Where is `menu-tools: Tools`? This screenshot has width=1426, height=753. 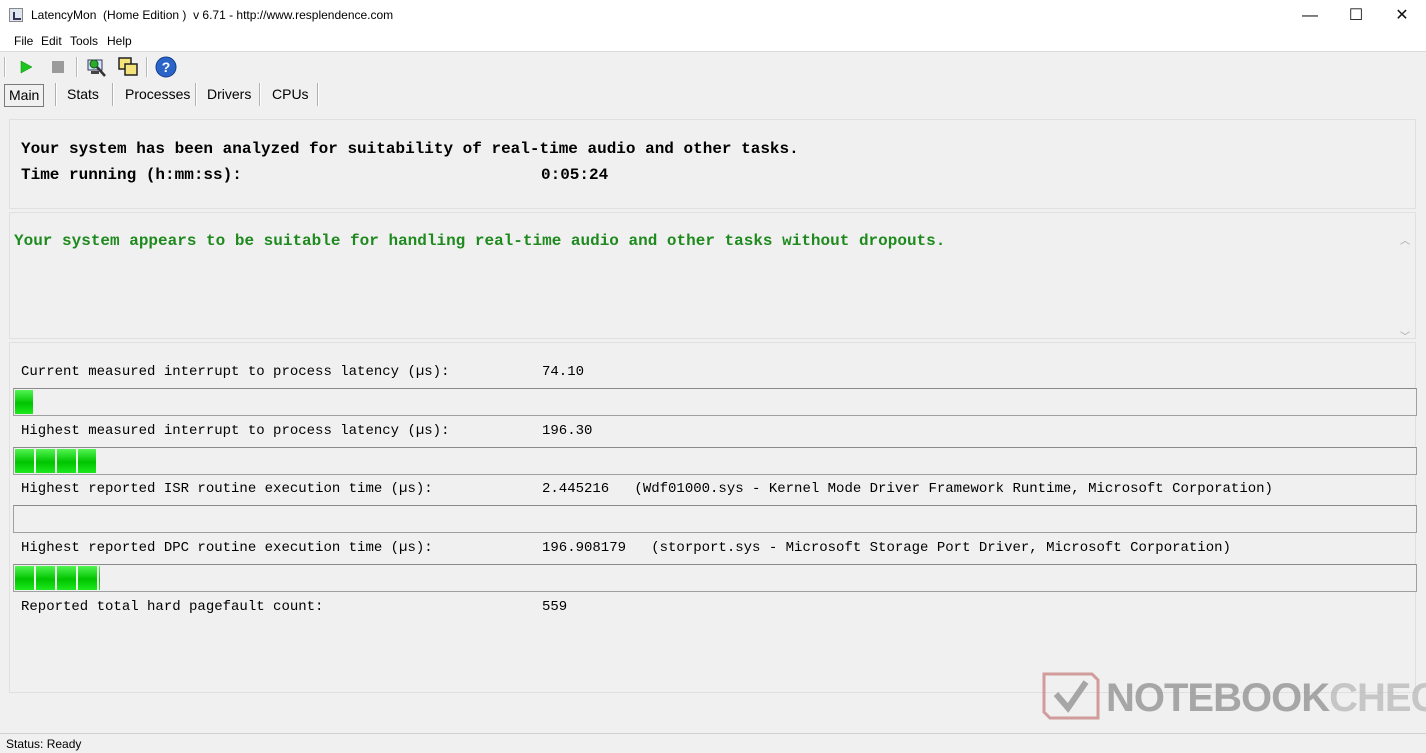 menu-tools: Tools is located at coordinates (84, 41).